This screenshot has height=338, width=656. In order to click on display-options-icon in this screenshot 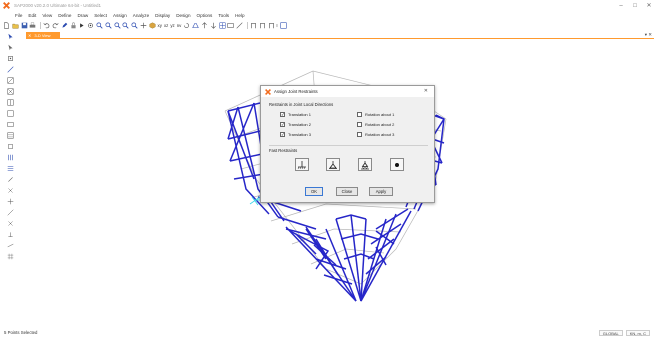, I will do `click(230, 25)`.